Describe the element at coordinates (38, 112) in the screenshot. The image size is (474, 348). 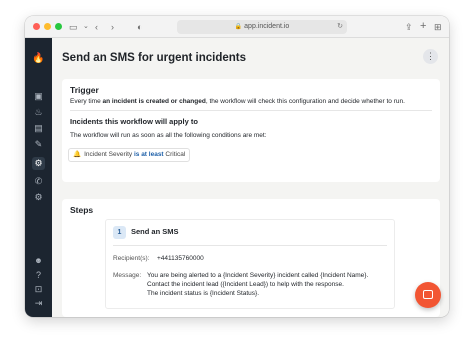
I see `flame-icon: ♨` at that location.